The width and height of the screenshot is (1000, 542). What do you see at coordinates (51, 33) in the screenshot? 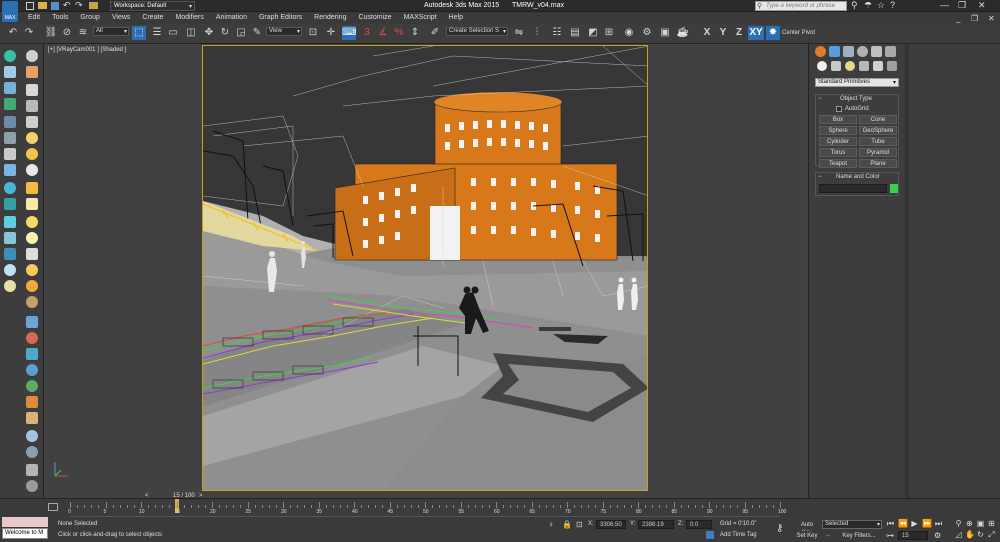
I see `link-icon: ⛓` at bounding box center [51, 33].